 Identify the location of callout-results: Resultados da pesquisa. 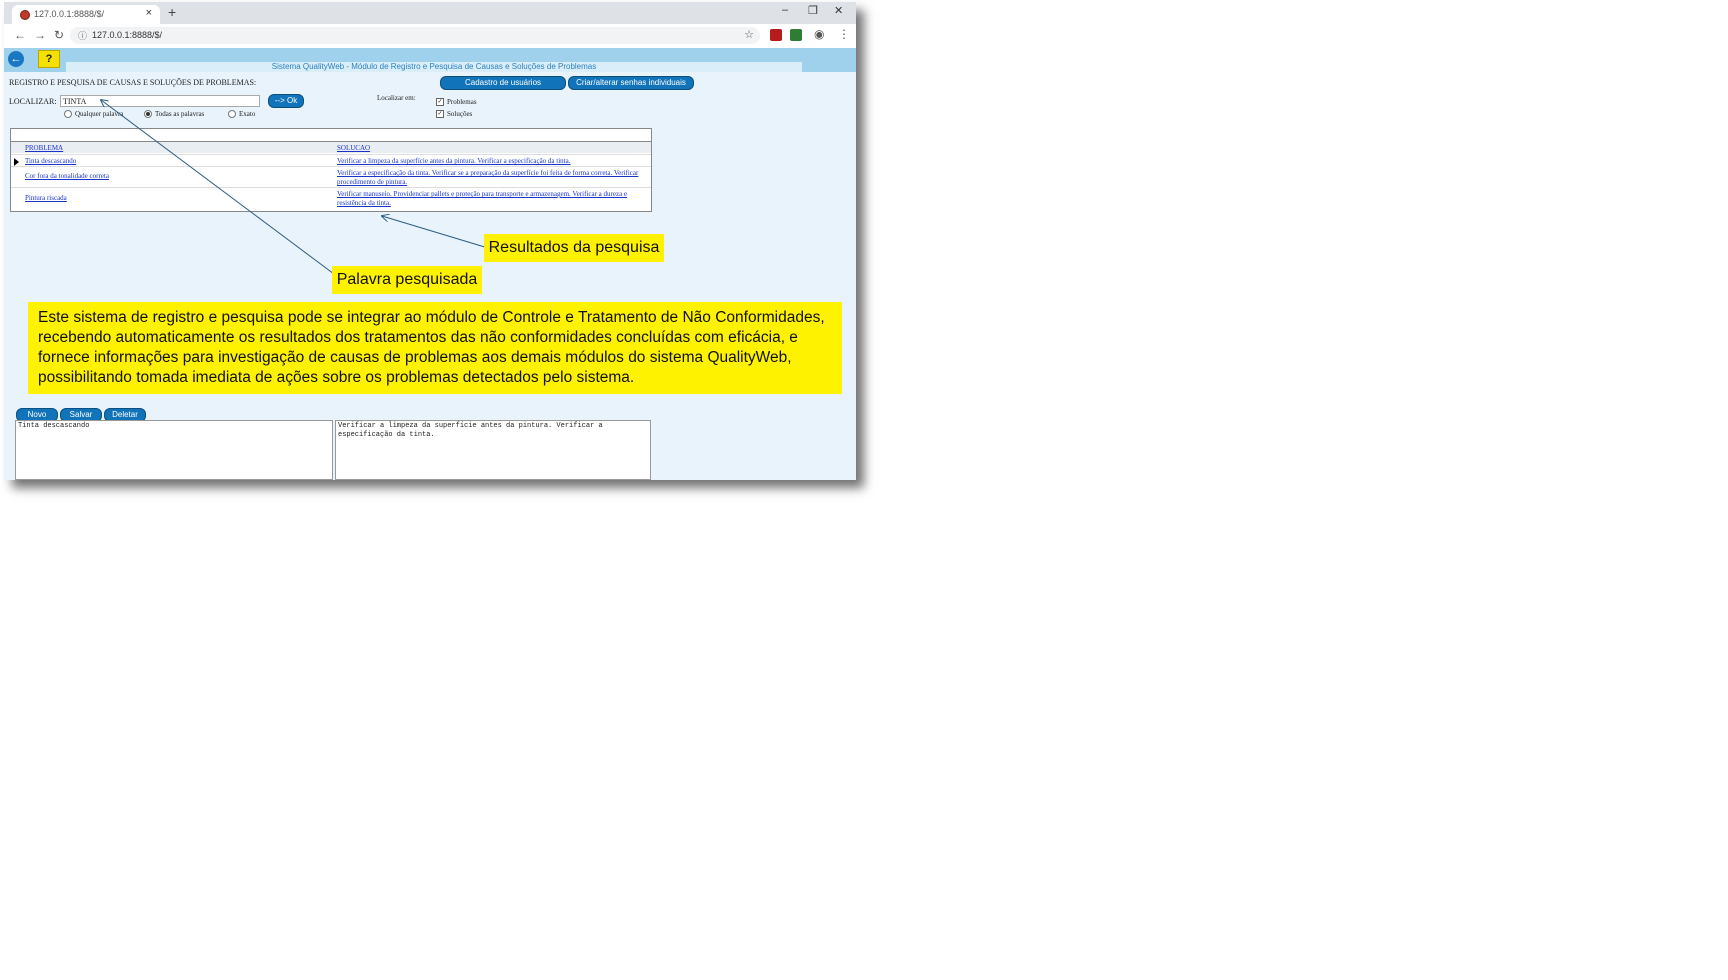
(574, 248).